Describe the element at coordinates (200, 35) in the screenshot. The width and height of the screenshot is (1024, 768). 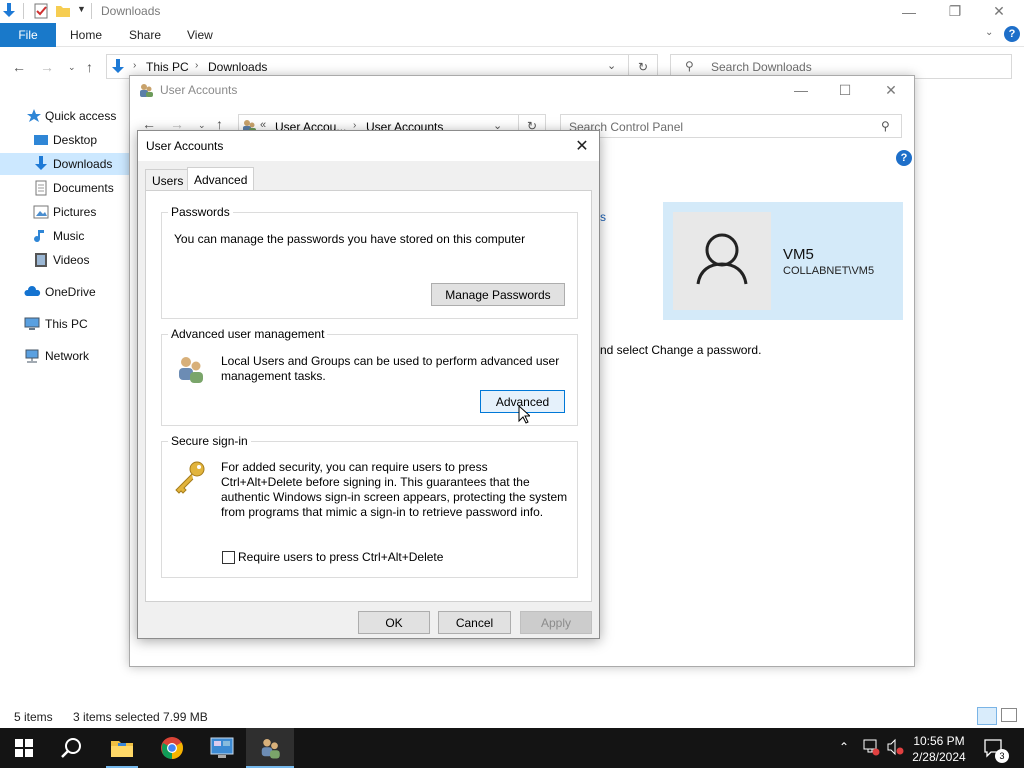
I see `tab-view: View` at that location.